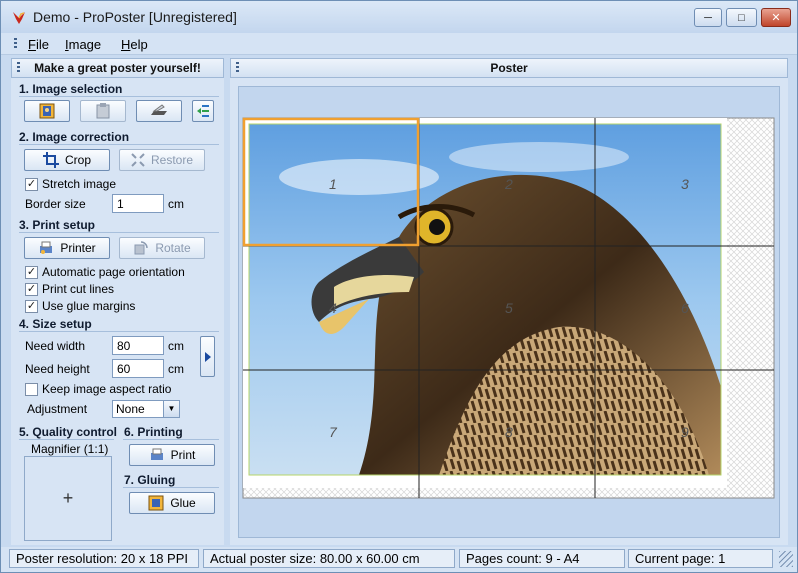 This screenshot has width=798, height=573. I want to click on restore-icon, so click(138, 160).